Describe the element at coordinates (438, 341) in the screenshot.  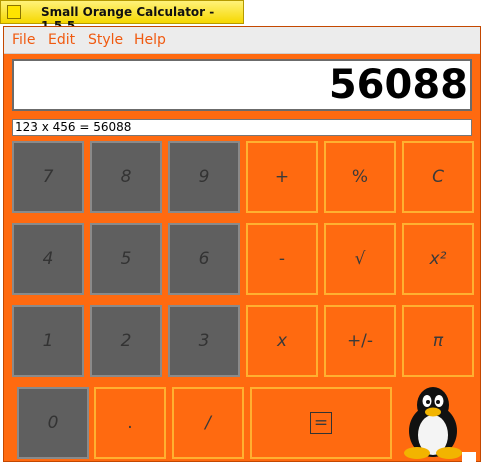
I see `pi-button: π` at that location.